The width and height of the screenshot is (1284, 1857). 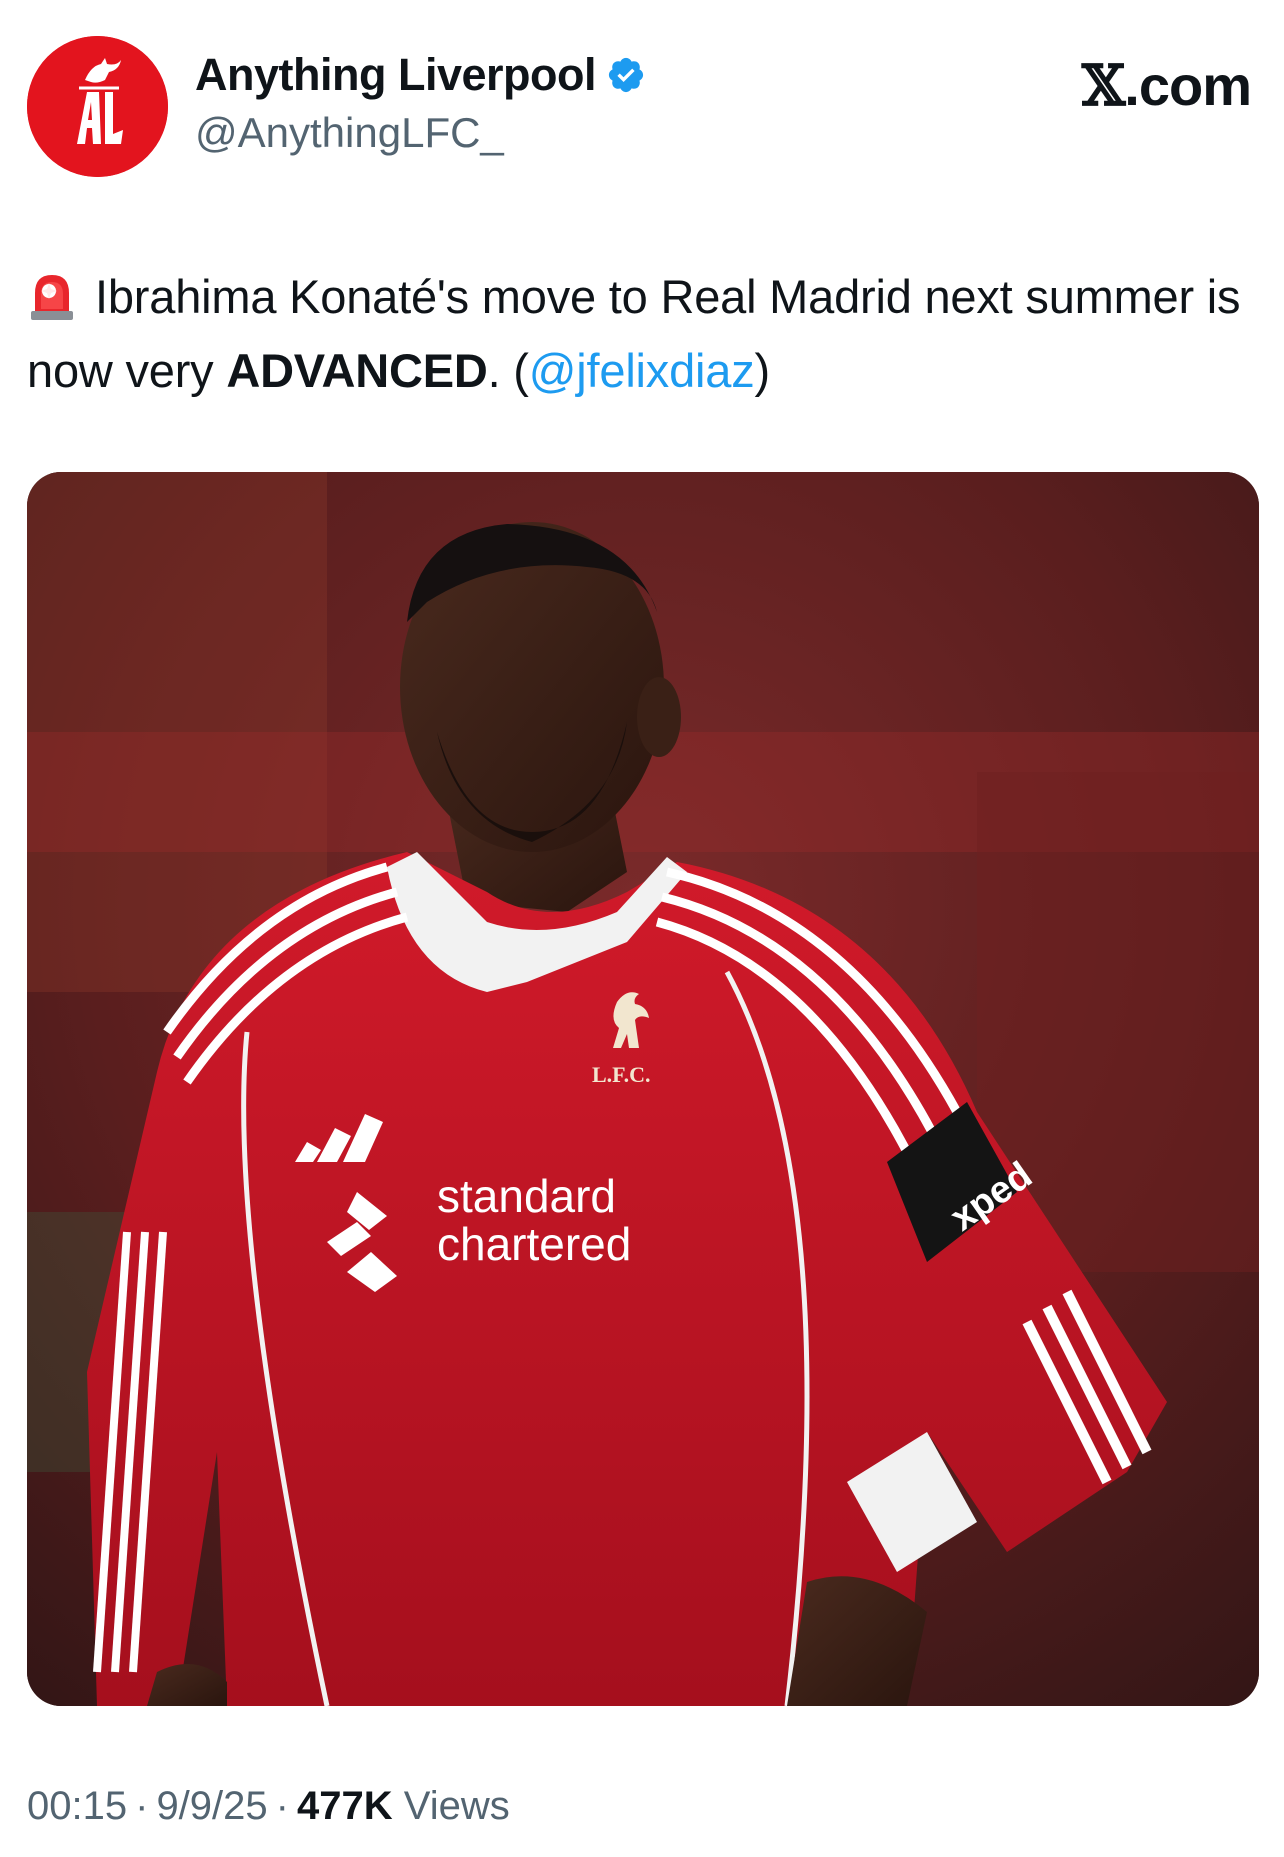 What do you see at coordinates (456, 1806) in the screenshot?
I see `views-label: Views` at bounding box center [456, 1806].